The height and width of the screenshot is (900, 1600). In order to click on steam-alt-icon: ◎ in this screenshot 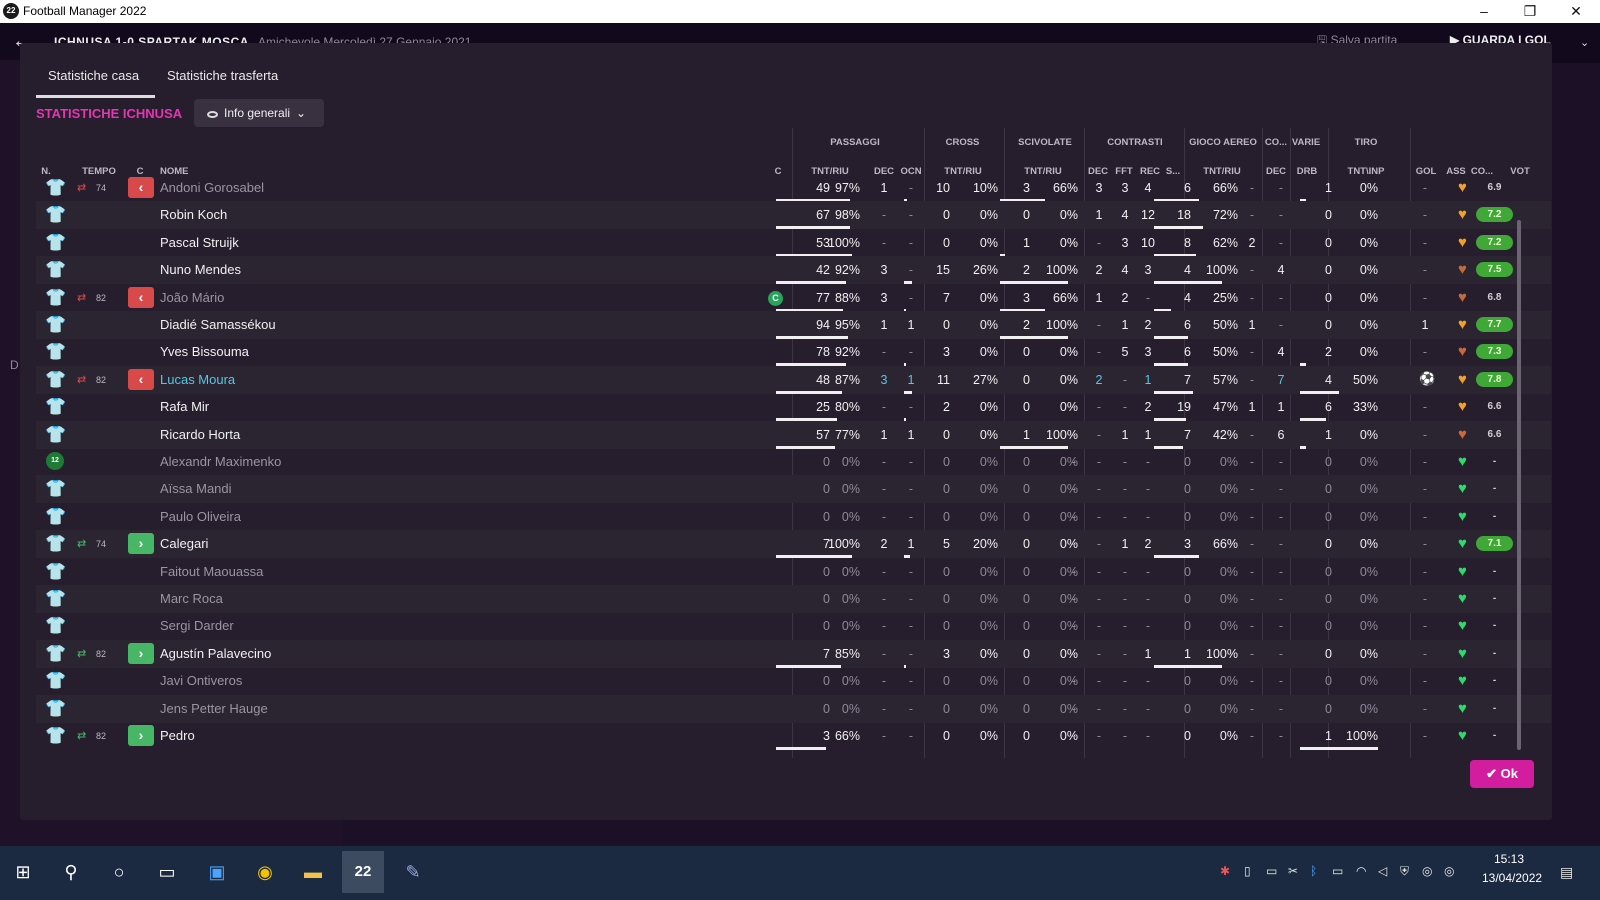, I will do `click(1449, 871)`.